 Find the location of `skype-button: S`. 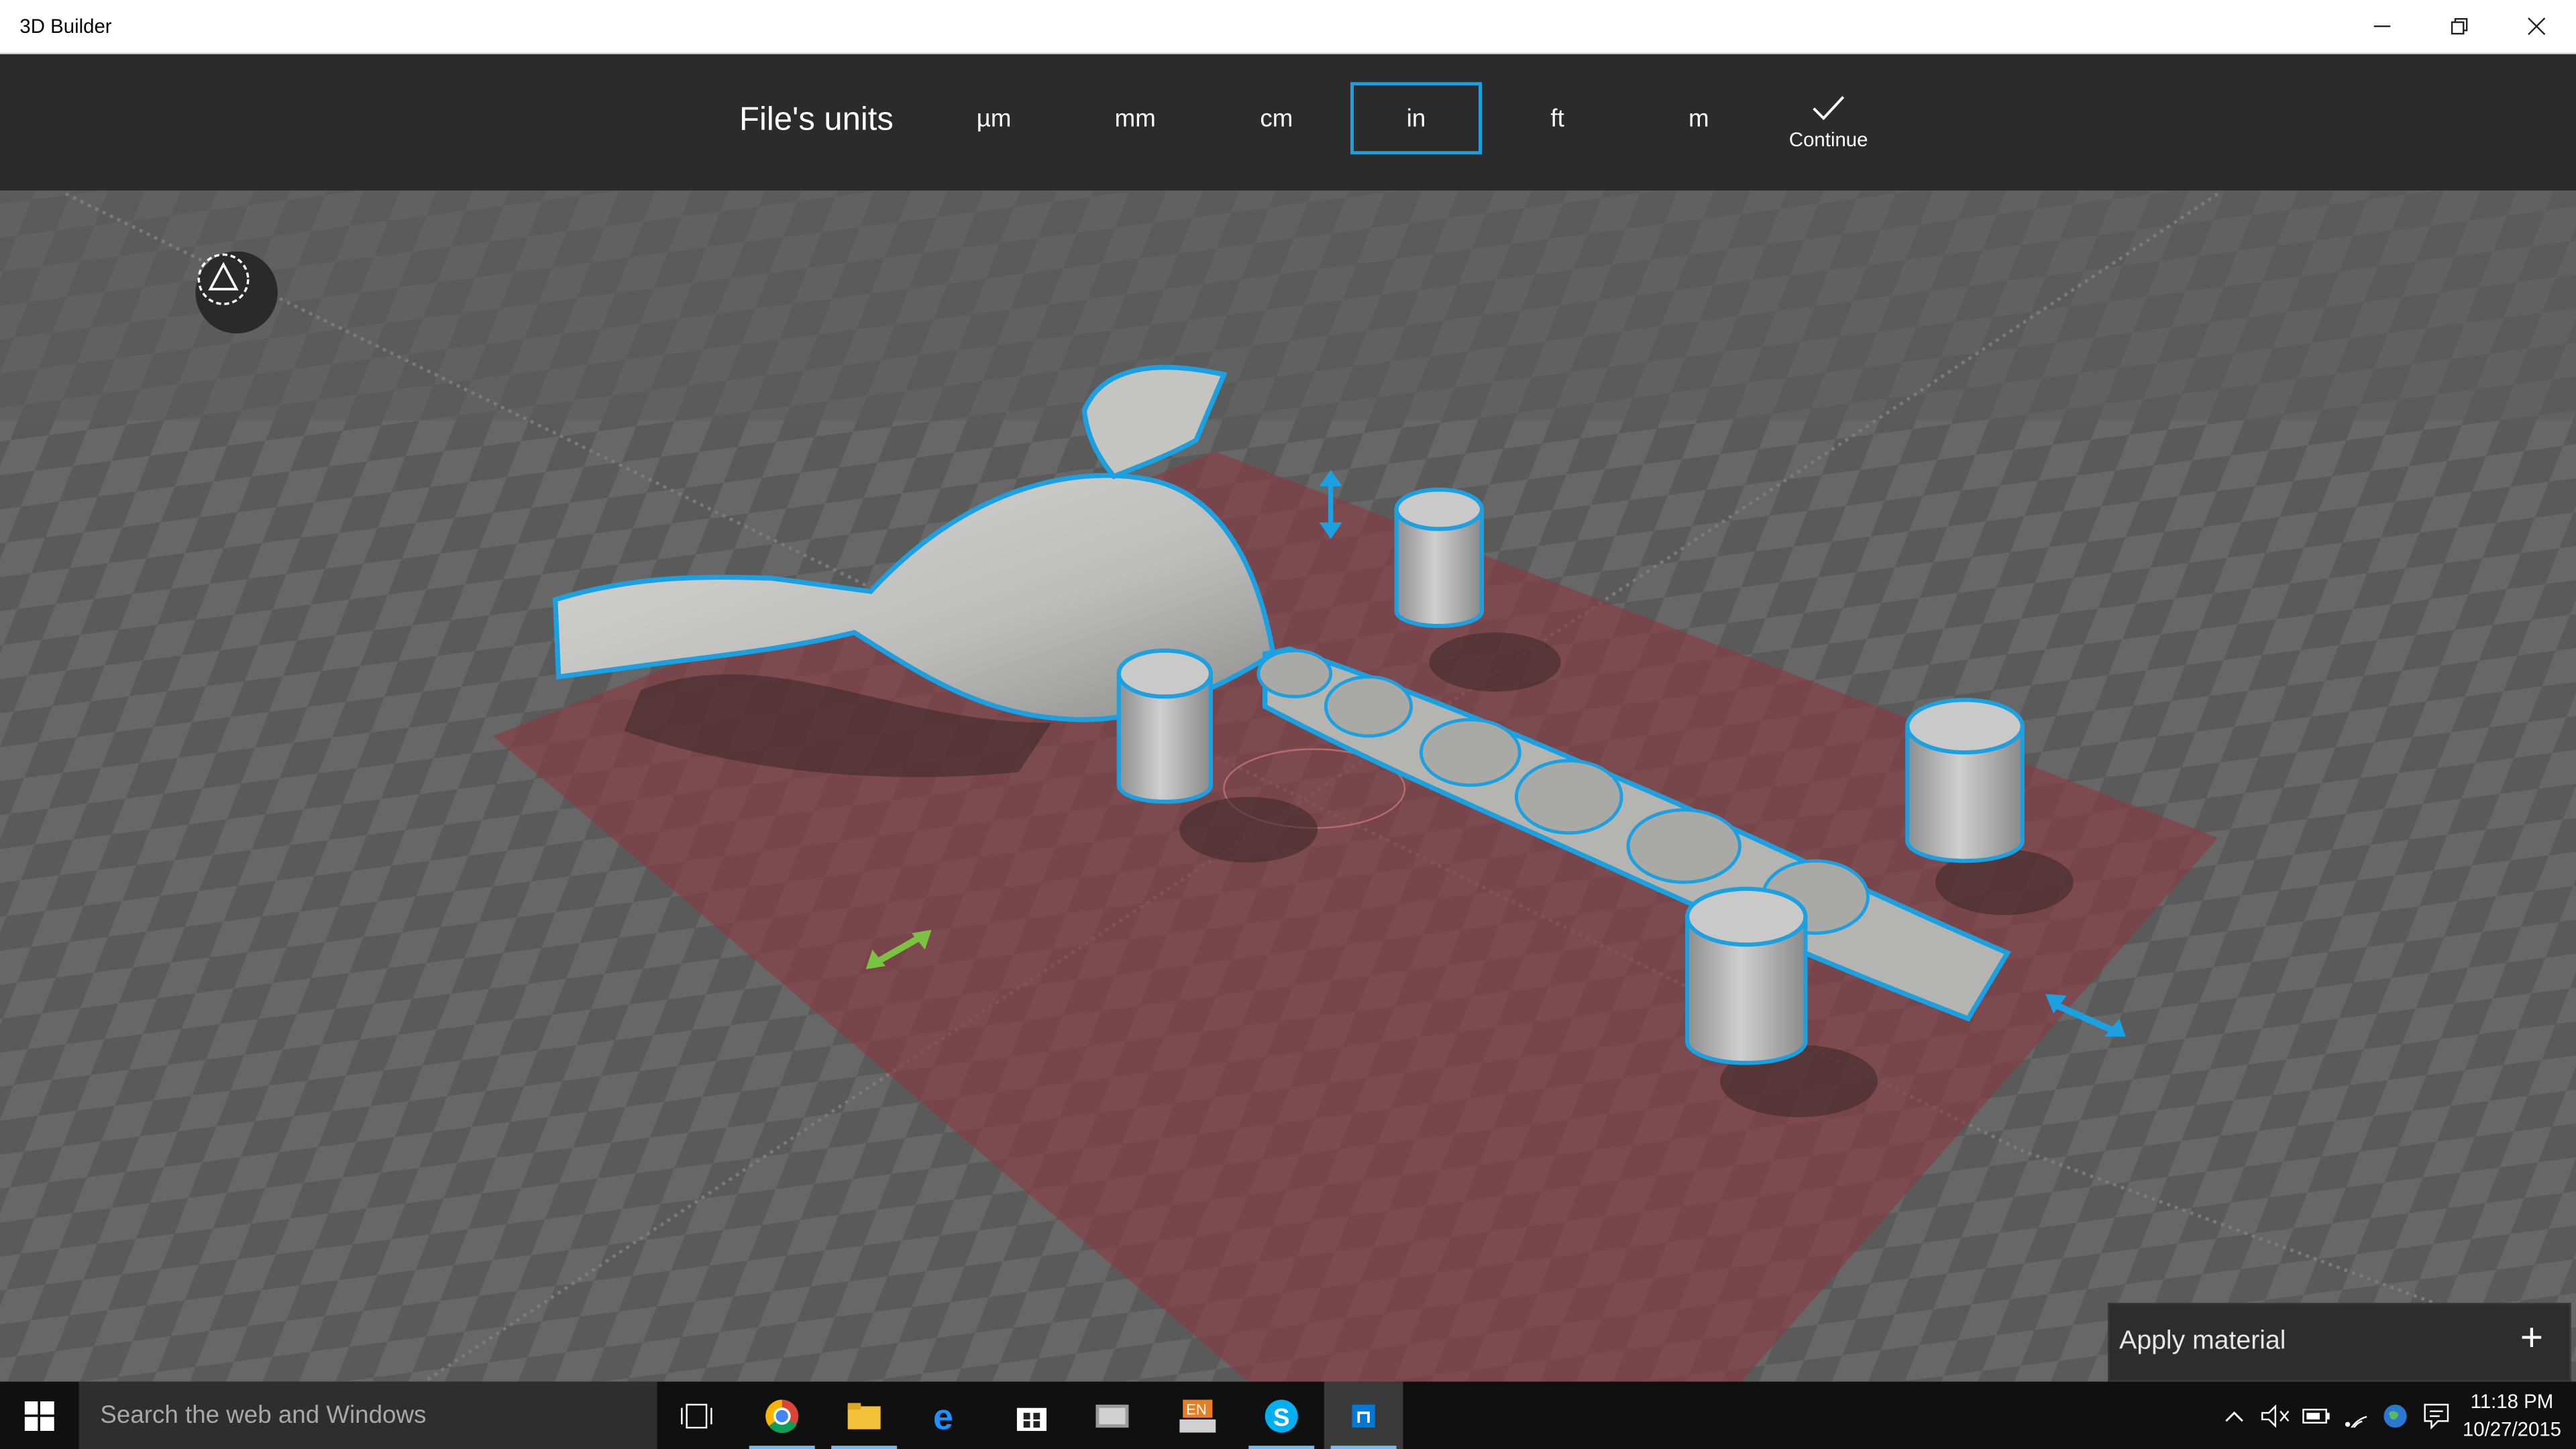

skype-button: S is located at coordinates (1281, 1415).